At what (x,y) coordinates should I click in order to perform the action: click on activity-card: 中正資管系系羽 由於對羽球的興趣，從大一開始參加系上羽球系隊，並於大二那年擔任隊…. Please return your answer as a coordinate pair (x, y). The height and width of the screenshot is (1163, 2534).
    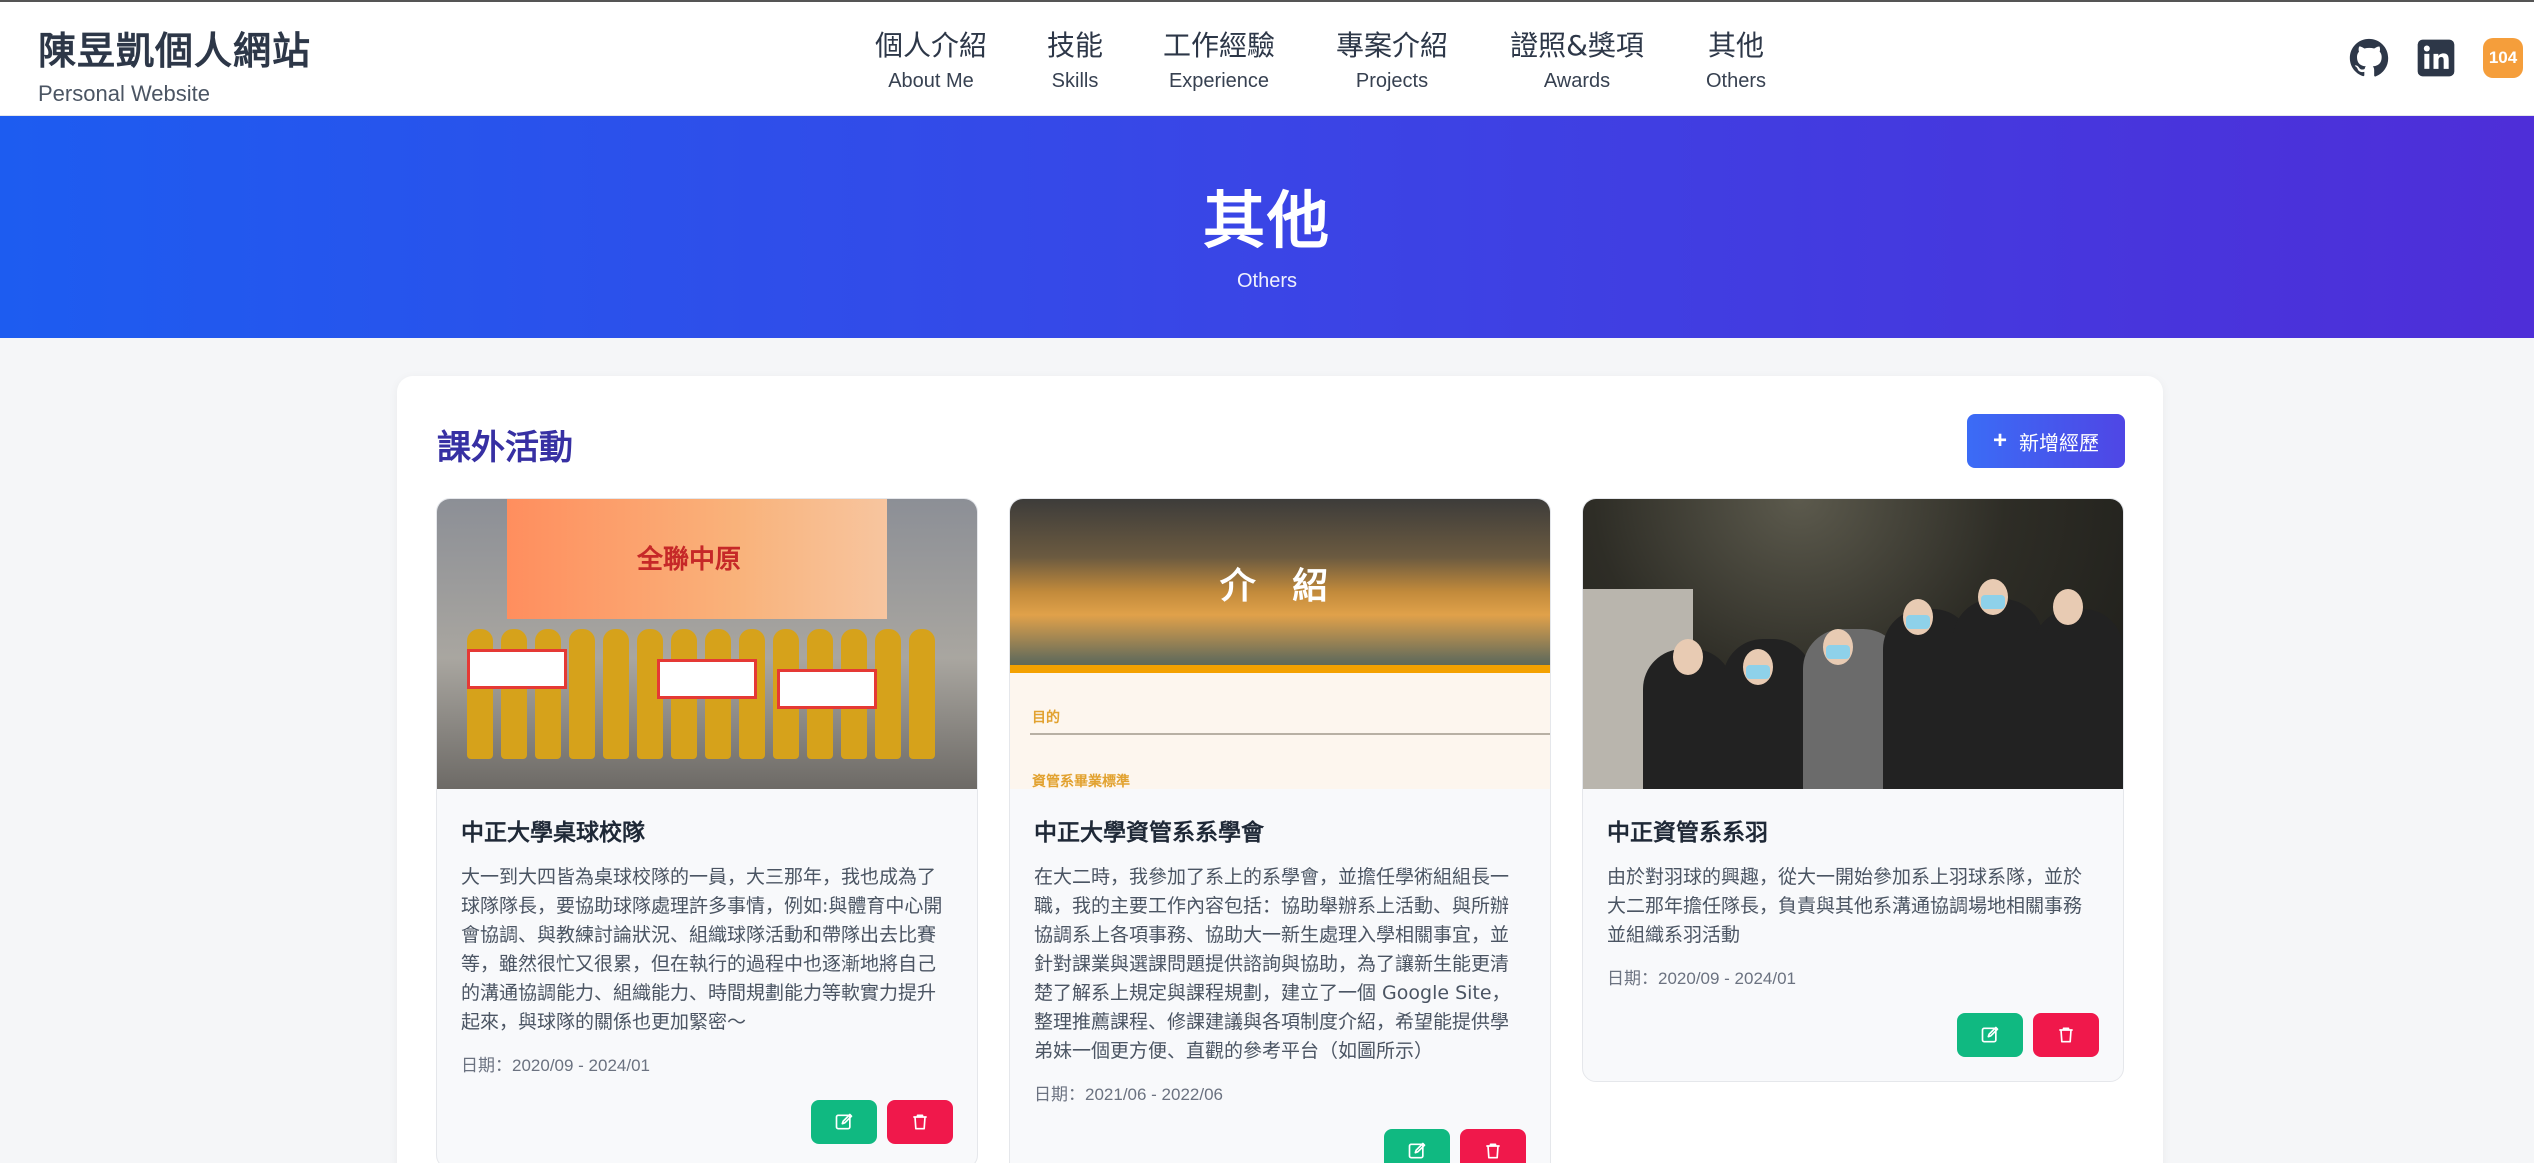
    Looking at the image, I should click on (1853, 790).